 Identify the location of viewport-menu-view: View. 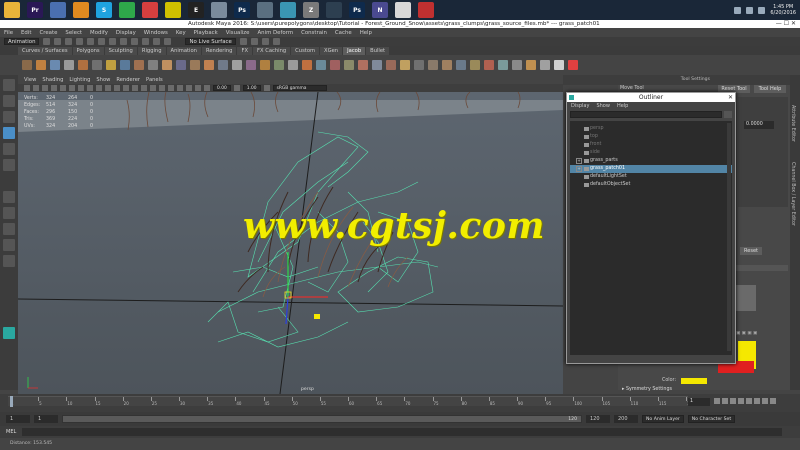
(30, 80).